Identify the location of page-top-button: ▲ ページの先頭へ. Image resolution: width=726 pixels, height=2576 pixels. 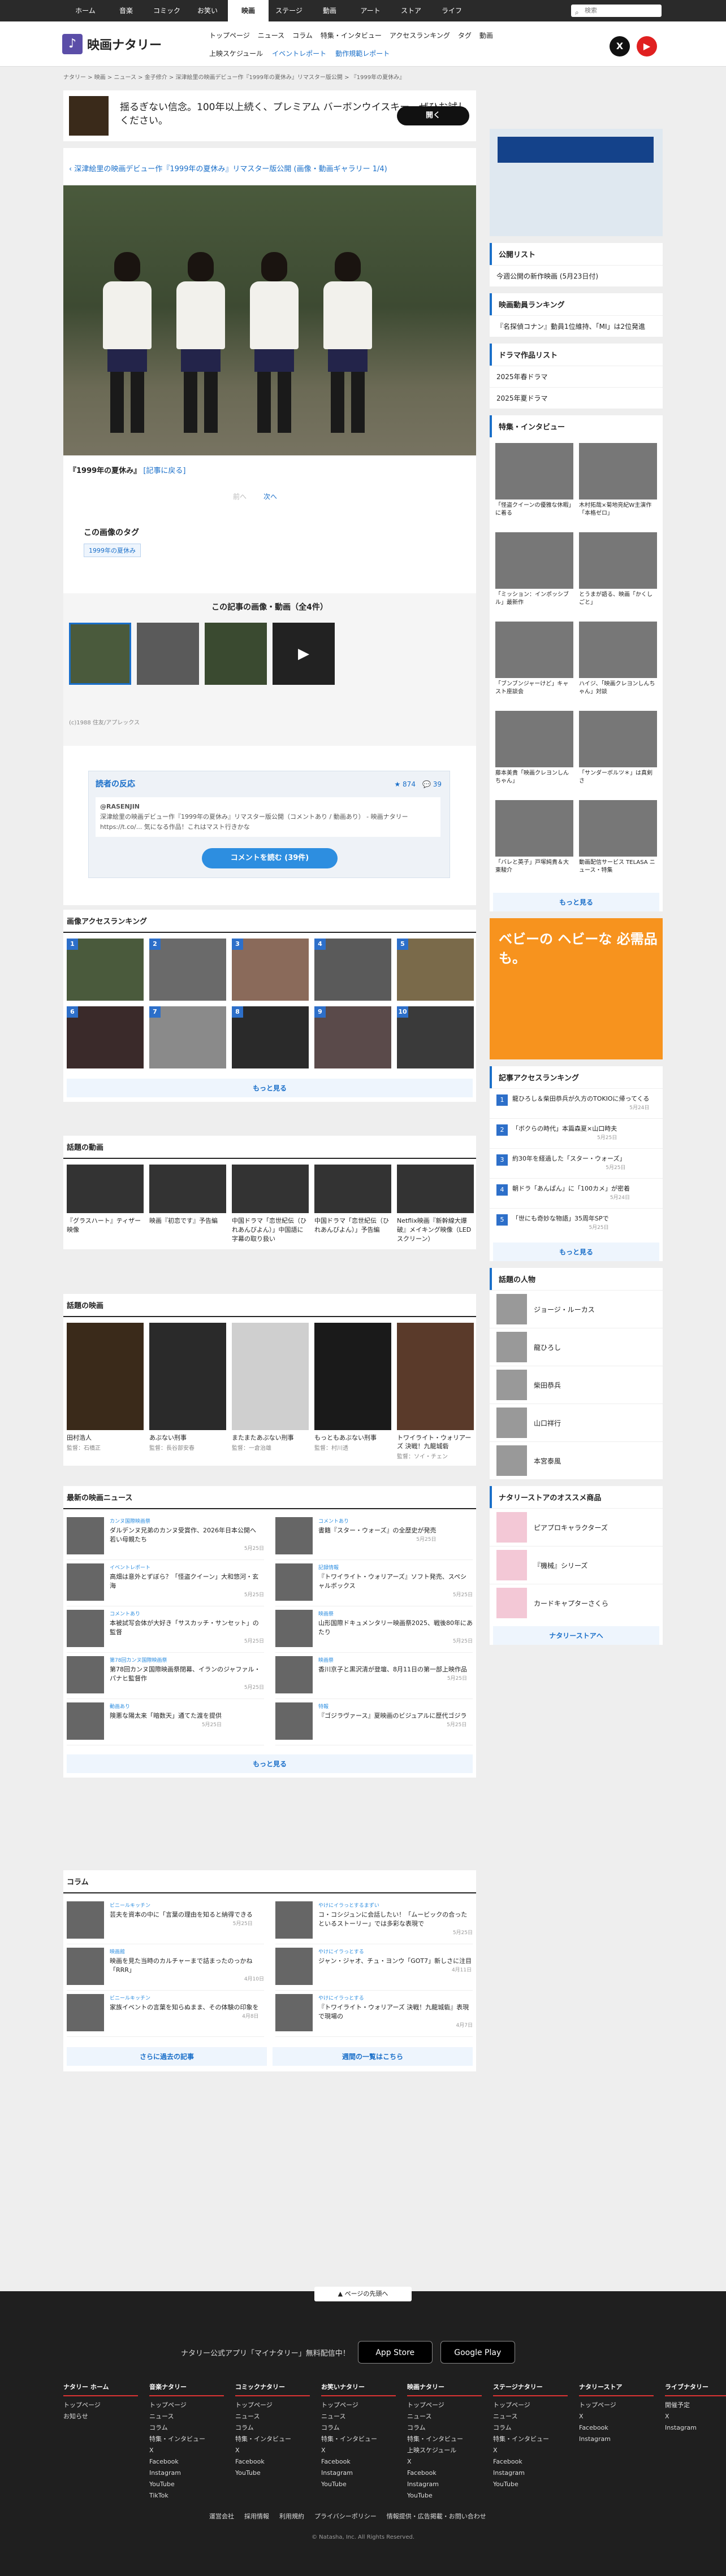
(363, 2294).